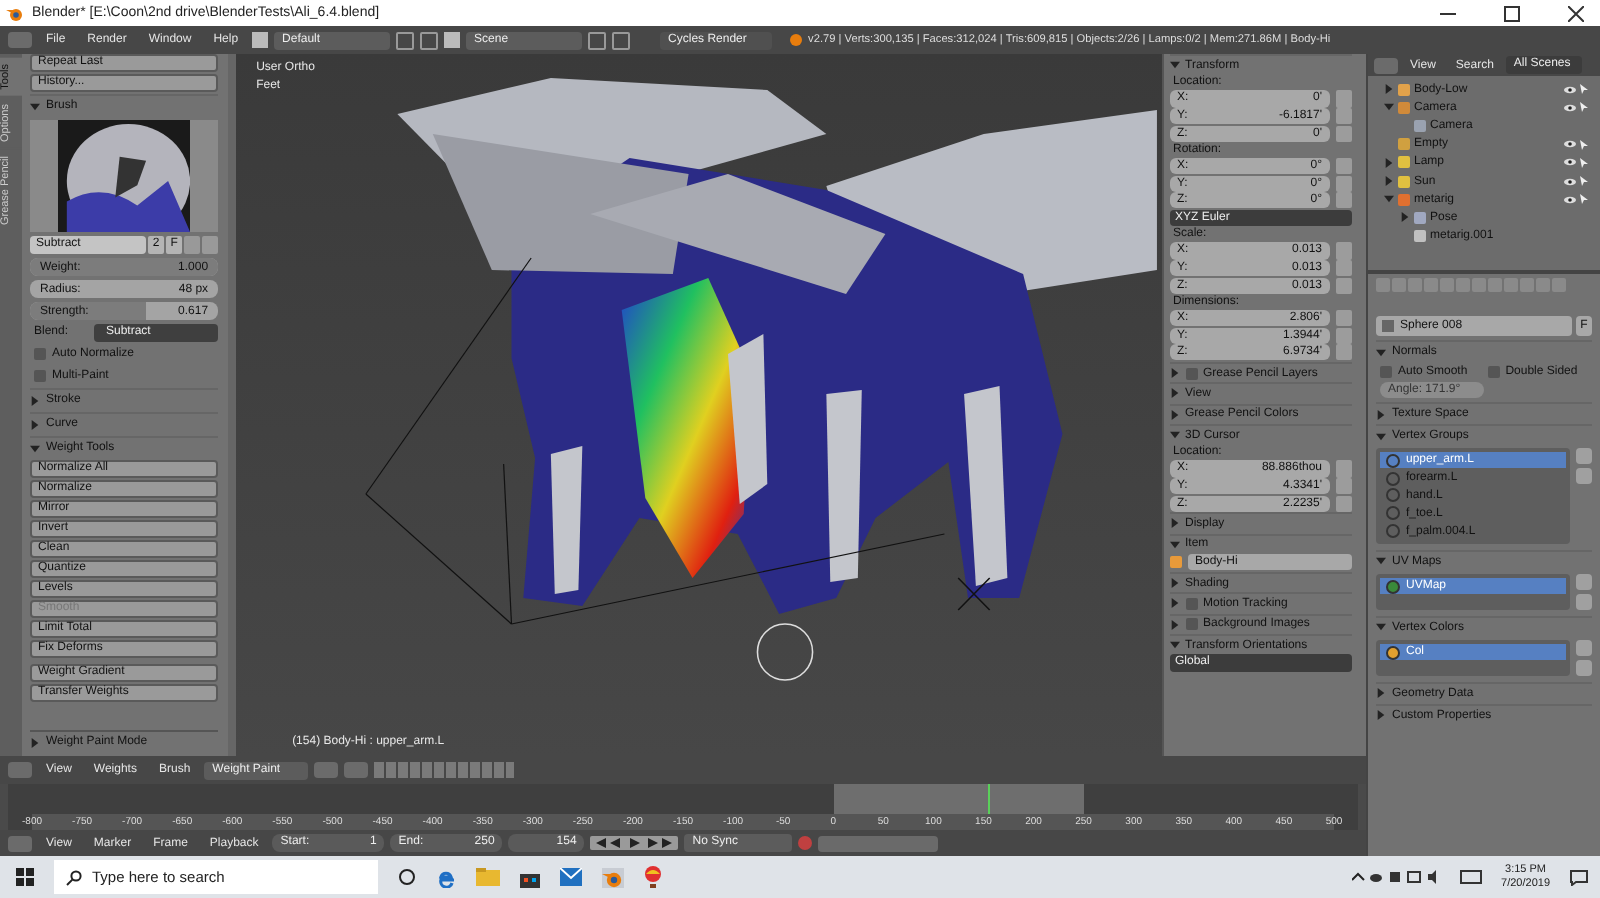  What do you see at coordinates (1579, 877) in the screenshot?
I see `notification-icon` at bounding box center [1579, 877].